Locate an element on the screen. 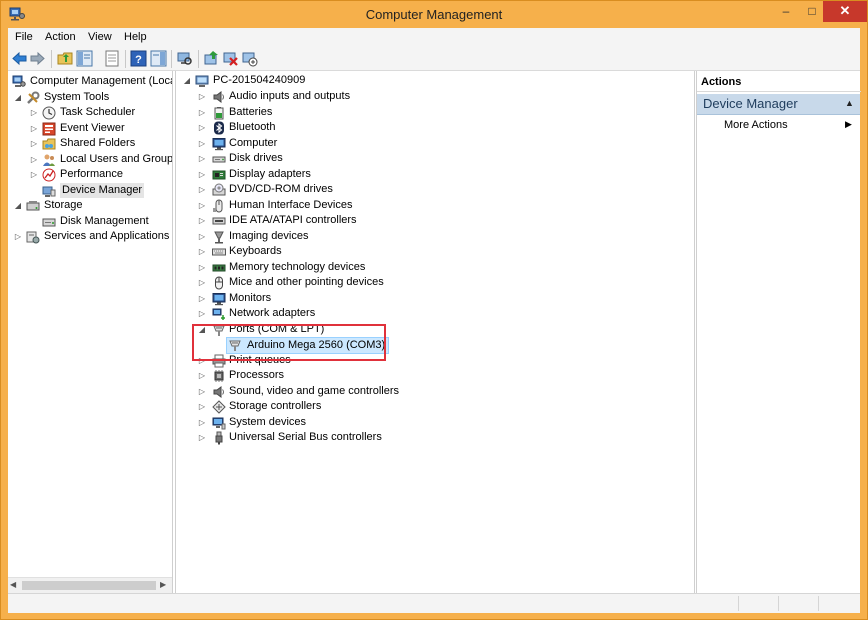  device-category: ▷ Keyboards is located at coordinates (426, 252).